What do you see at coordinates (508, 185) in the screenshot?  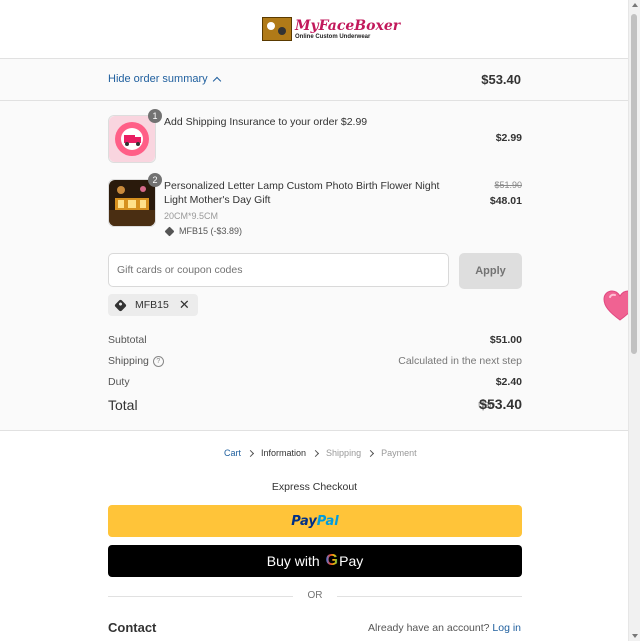 I see `item-original-price: $51.90` at bounding box center [508, 185].